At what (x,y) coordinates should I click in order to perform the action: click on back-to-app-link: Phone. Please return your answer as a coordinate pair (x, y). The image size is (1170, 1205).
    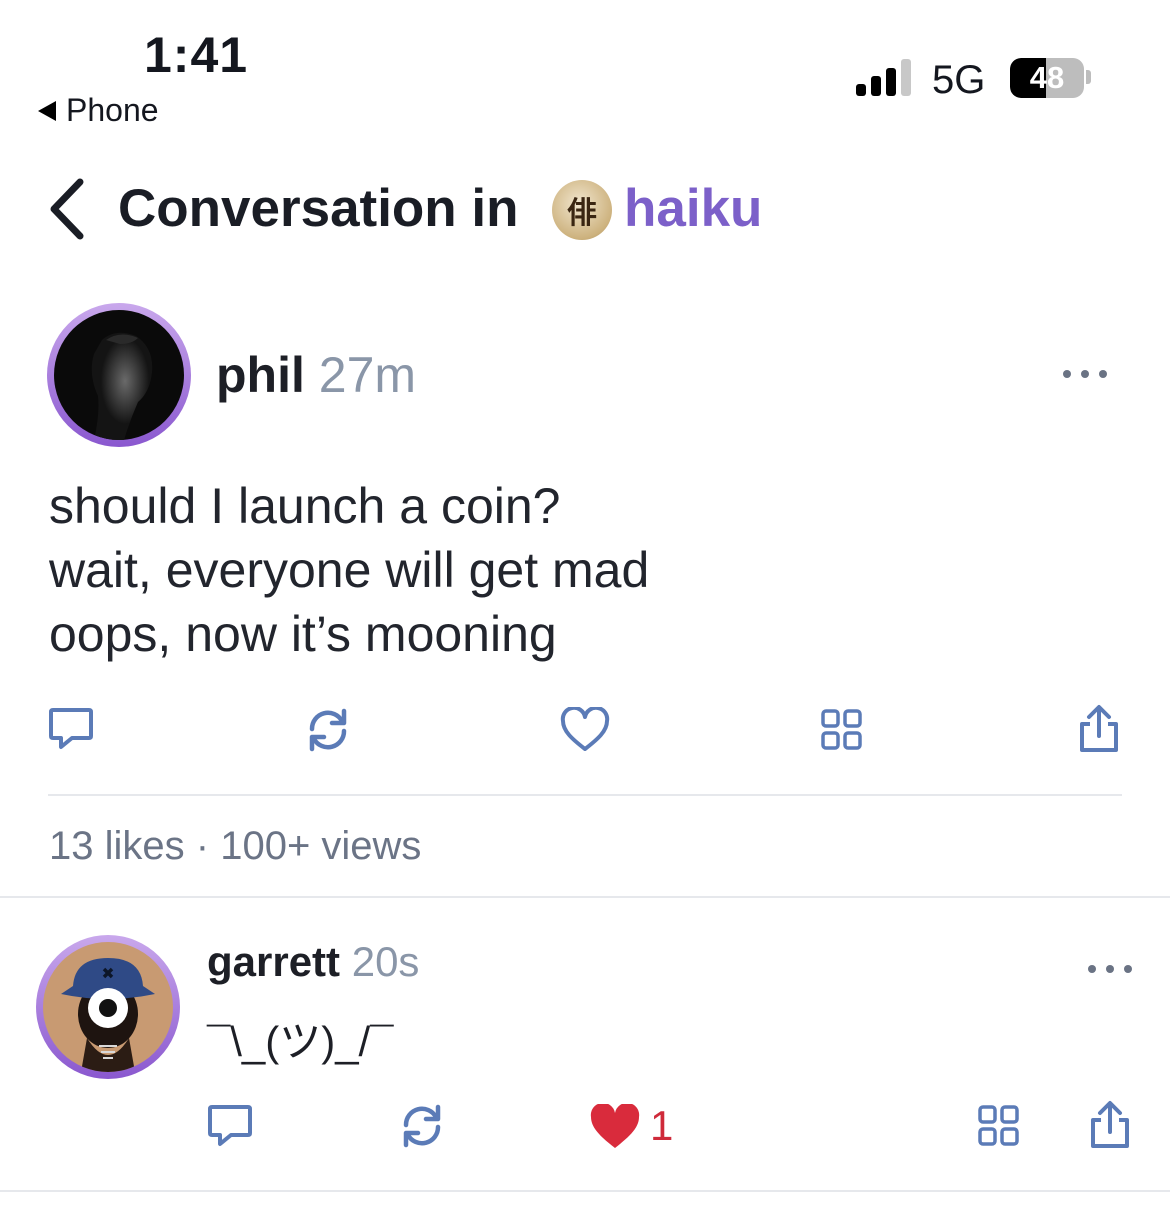
    Looking at the image, I should click on (98, 110).